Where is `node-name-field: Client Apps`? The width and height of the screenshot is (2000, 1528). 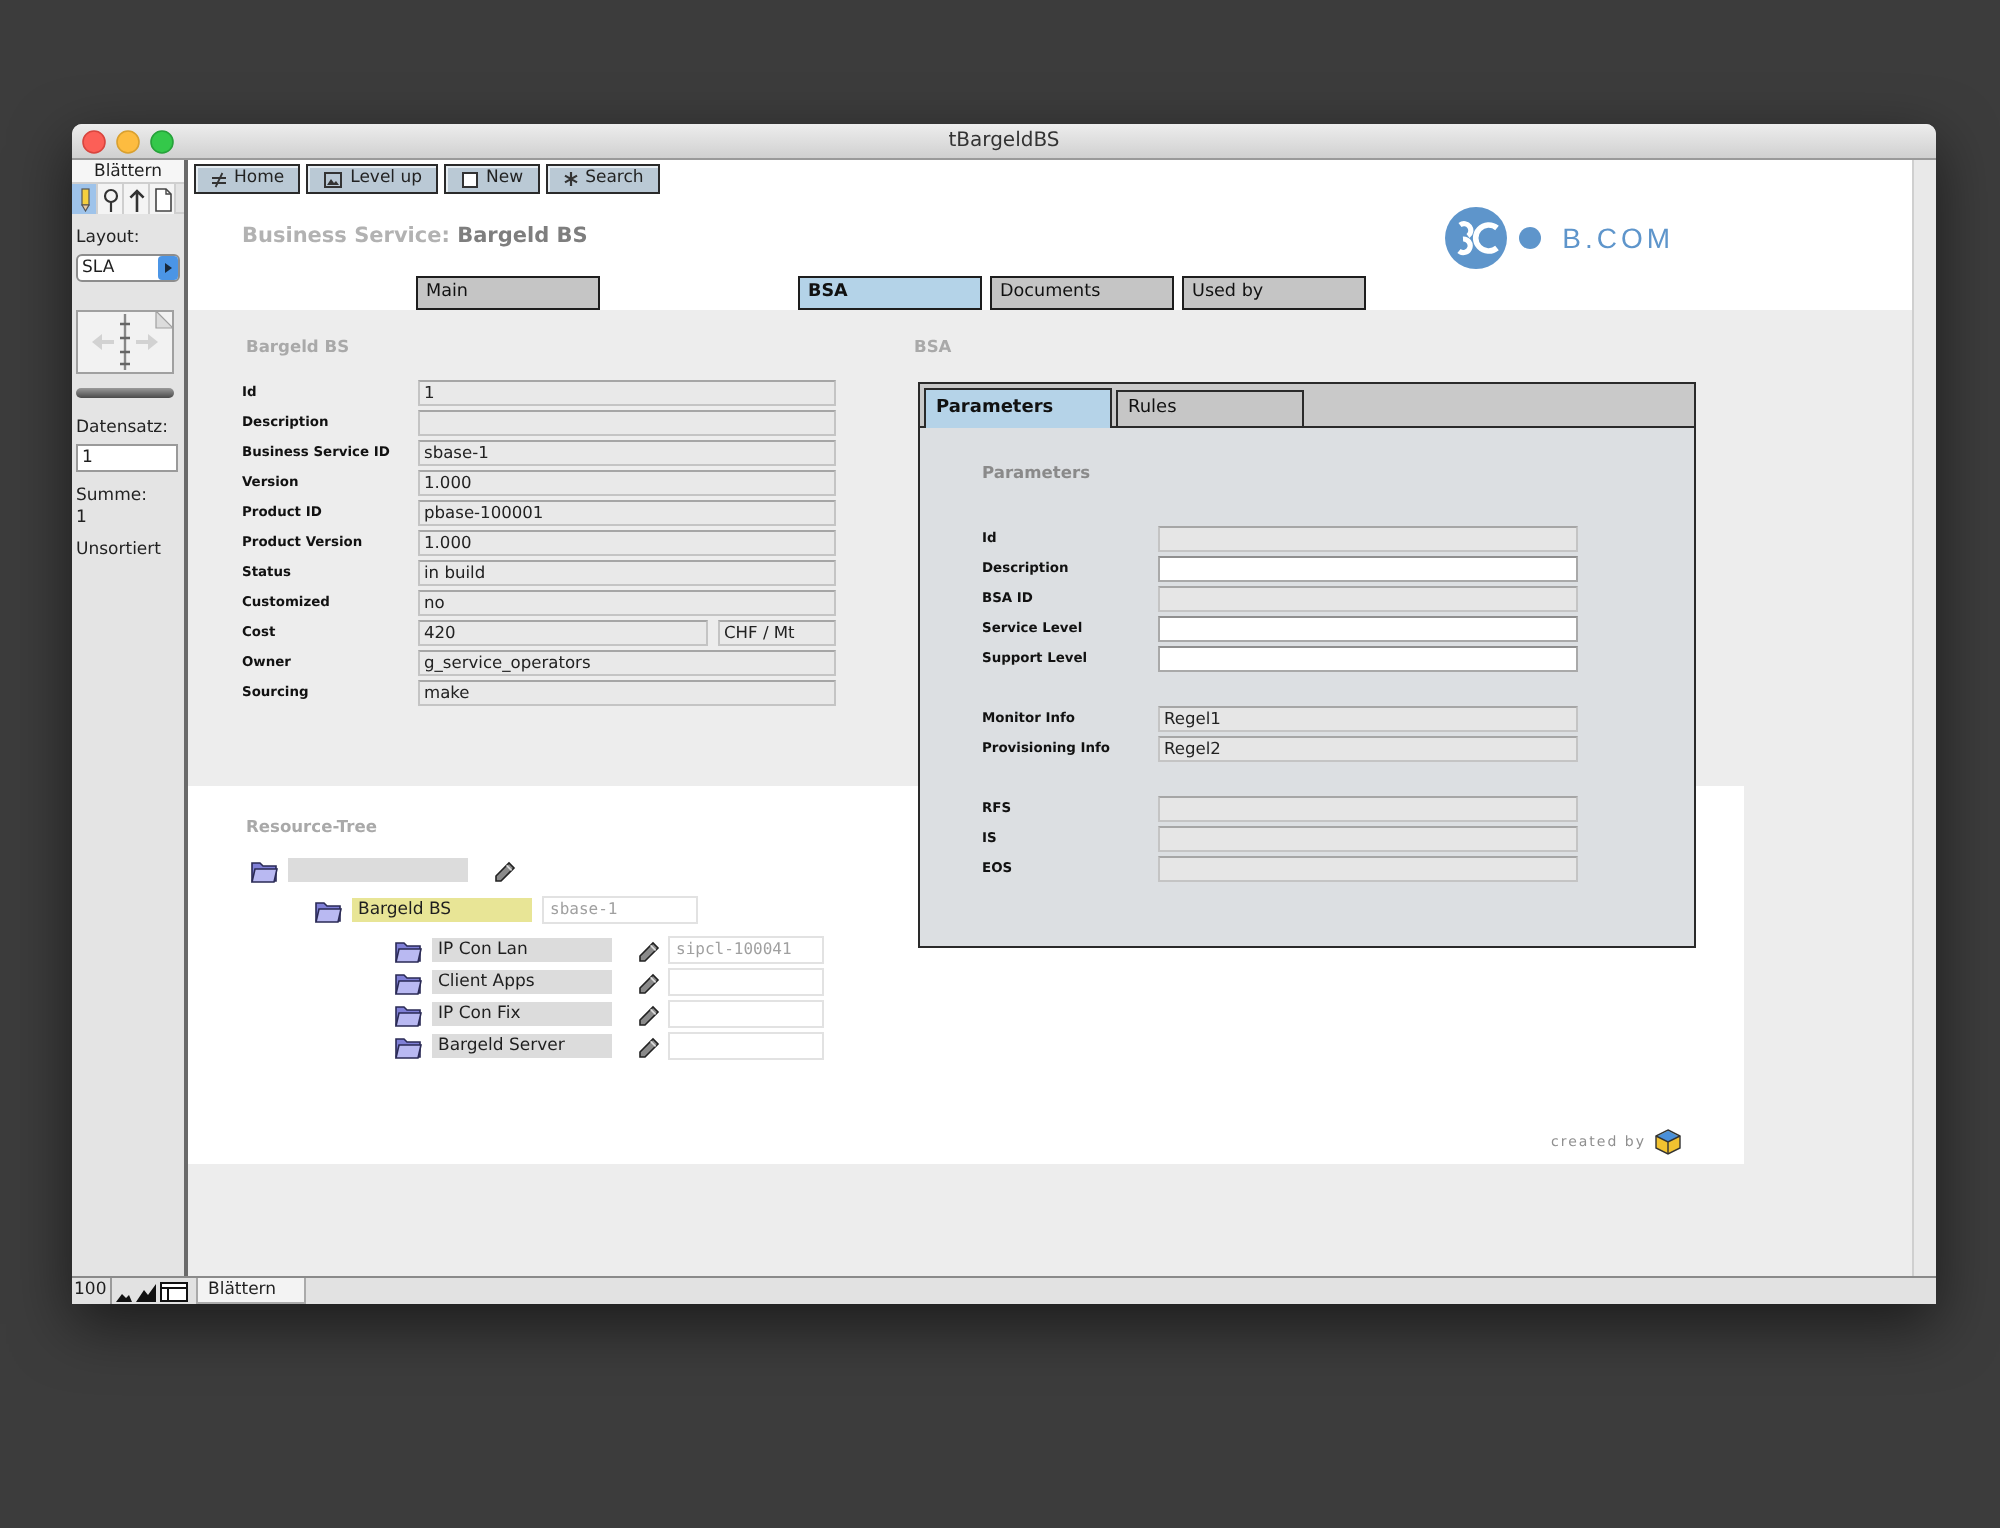 node-name-field: Client Apps is located at coordinates (522, 982).